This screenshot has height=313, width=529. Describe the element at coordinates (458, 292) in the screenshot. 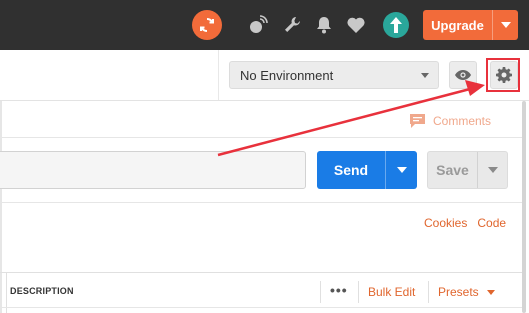

I see `presets-label: Presets` at that location.